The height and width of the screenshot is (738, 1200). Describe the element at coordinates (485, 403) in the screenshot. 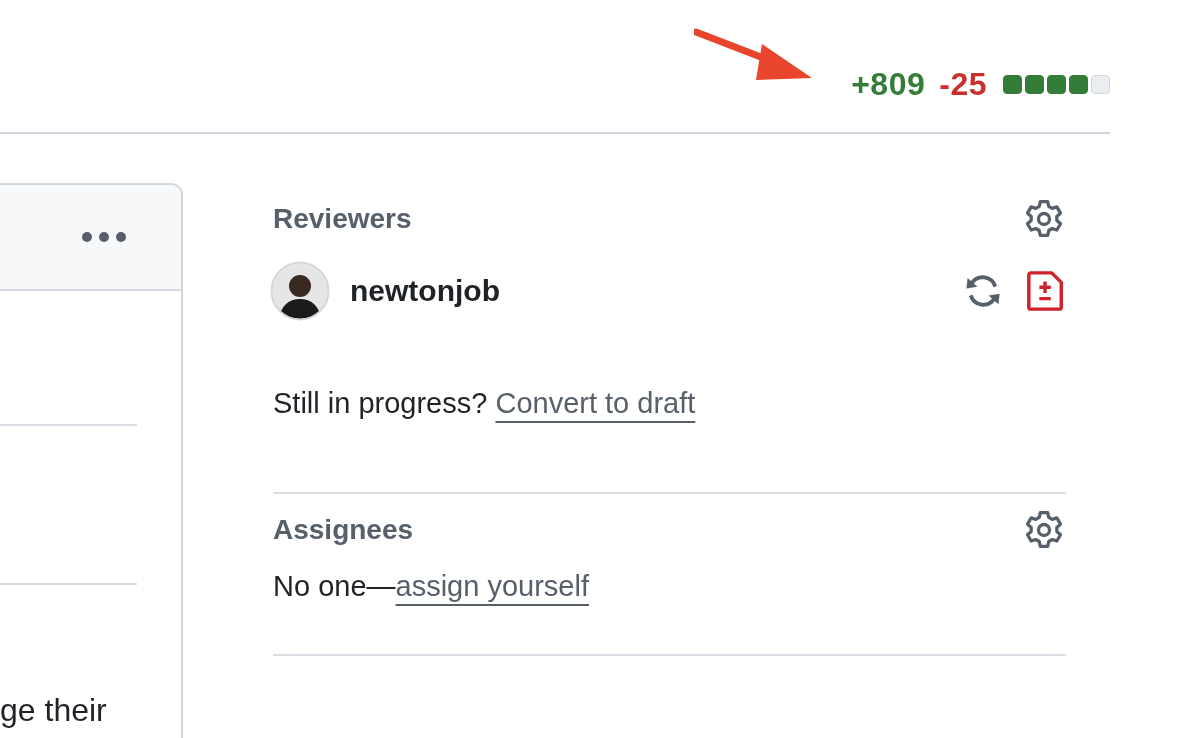

I see `draft-prompt-text: Still in progress? Convert to draft` at that location.